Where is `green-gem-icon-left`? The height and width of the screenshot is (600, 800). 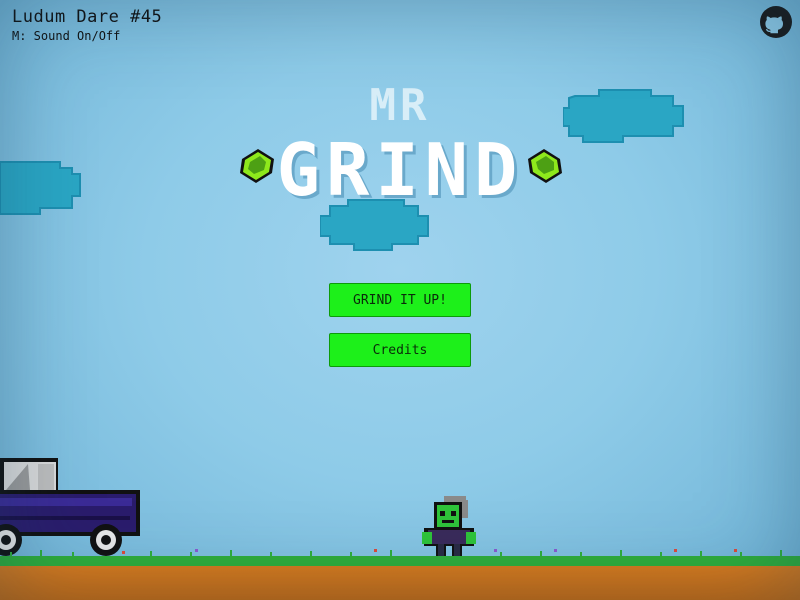 green-gem-icon-left is located at coordinates (257, 166).